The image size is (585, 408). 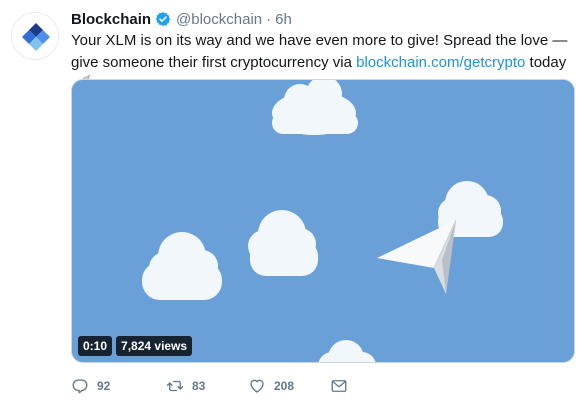 I want to click on tweet-actions: 92 83 208, so click(x=220, y=386).